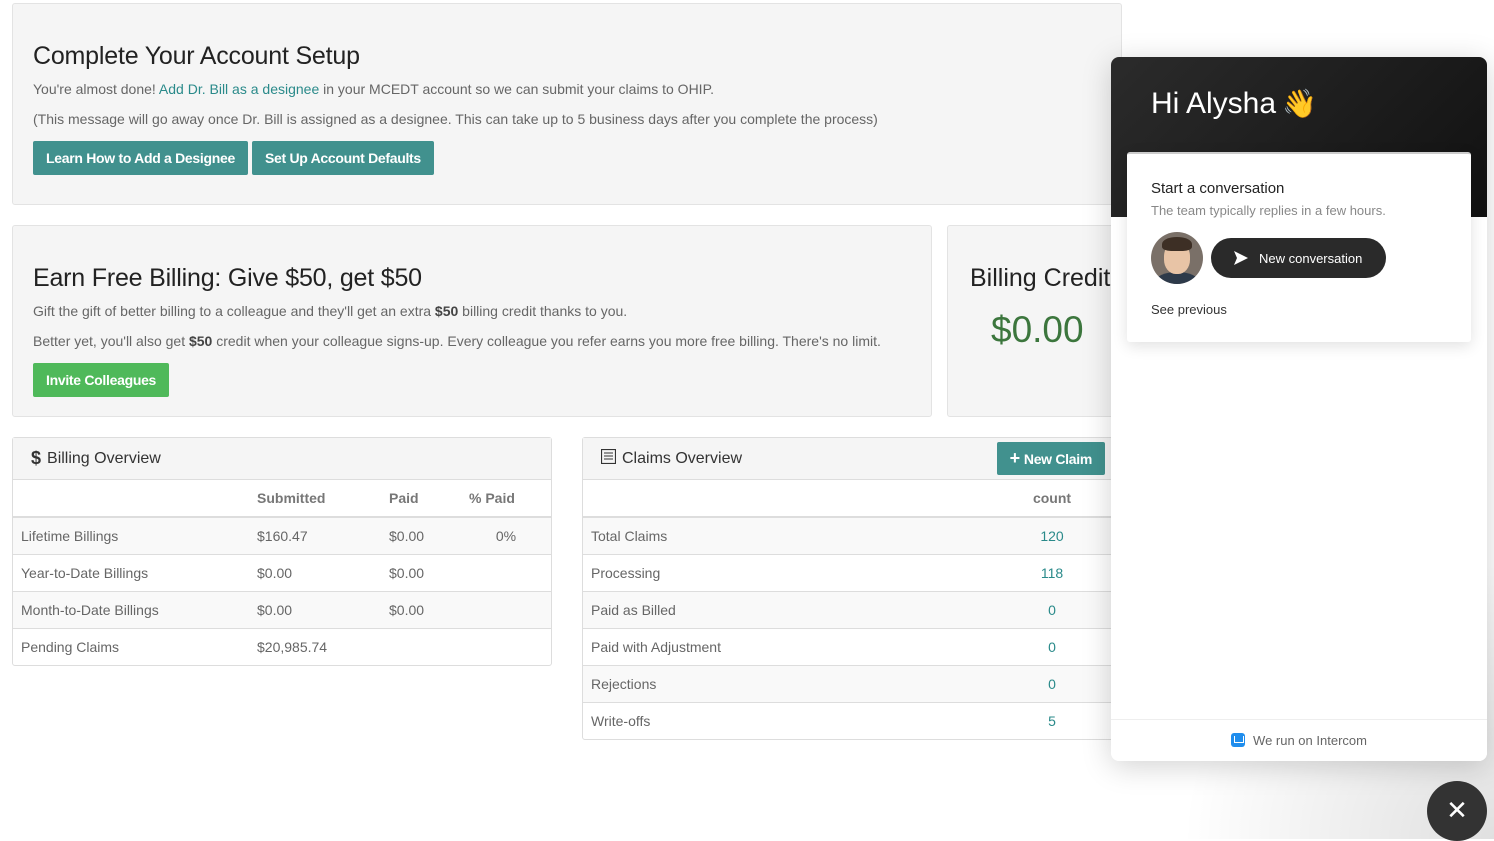 Image resolution: width=1494 pixels, height=841 pixels. I want to click on add-designee-link: Add Dr. Bill as a designee, so click(239, 89).